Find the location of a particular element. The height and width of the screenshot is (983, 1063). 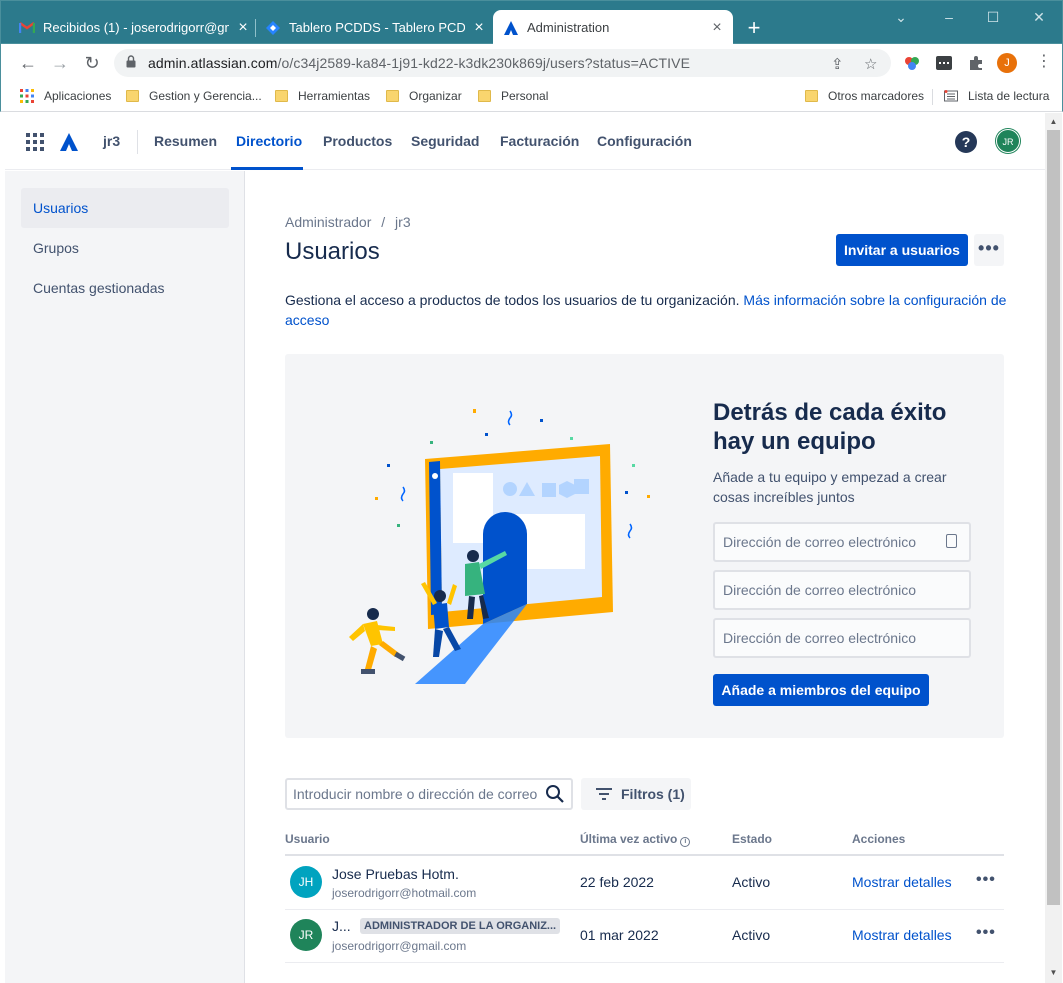

search-icon is located at coordinates (555, 796).